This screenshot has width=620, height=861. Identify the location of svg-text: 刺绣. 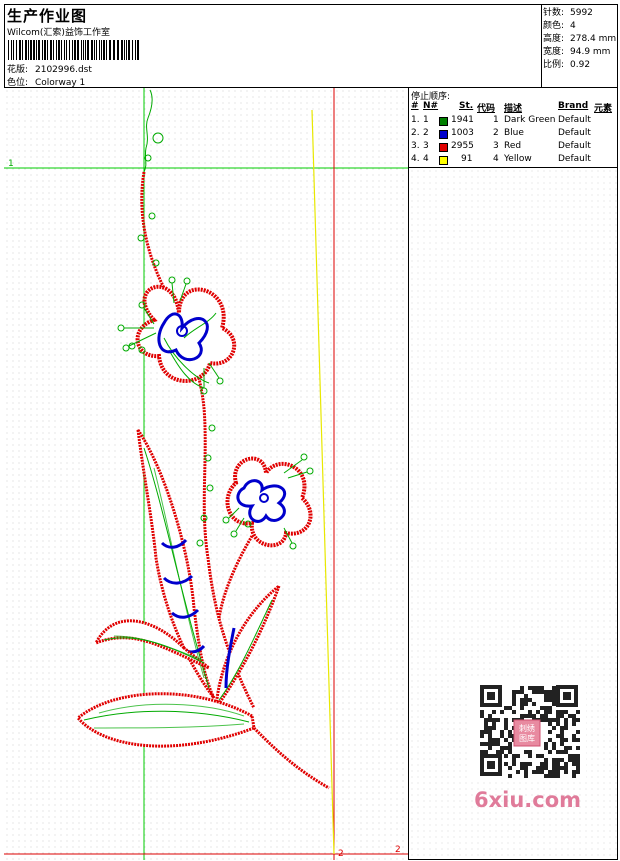
(527, 728).